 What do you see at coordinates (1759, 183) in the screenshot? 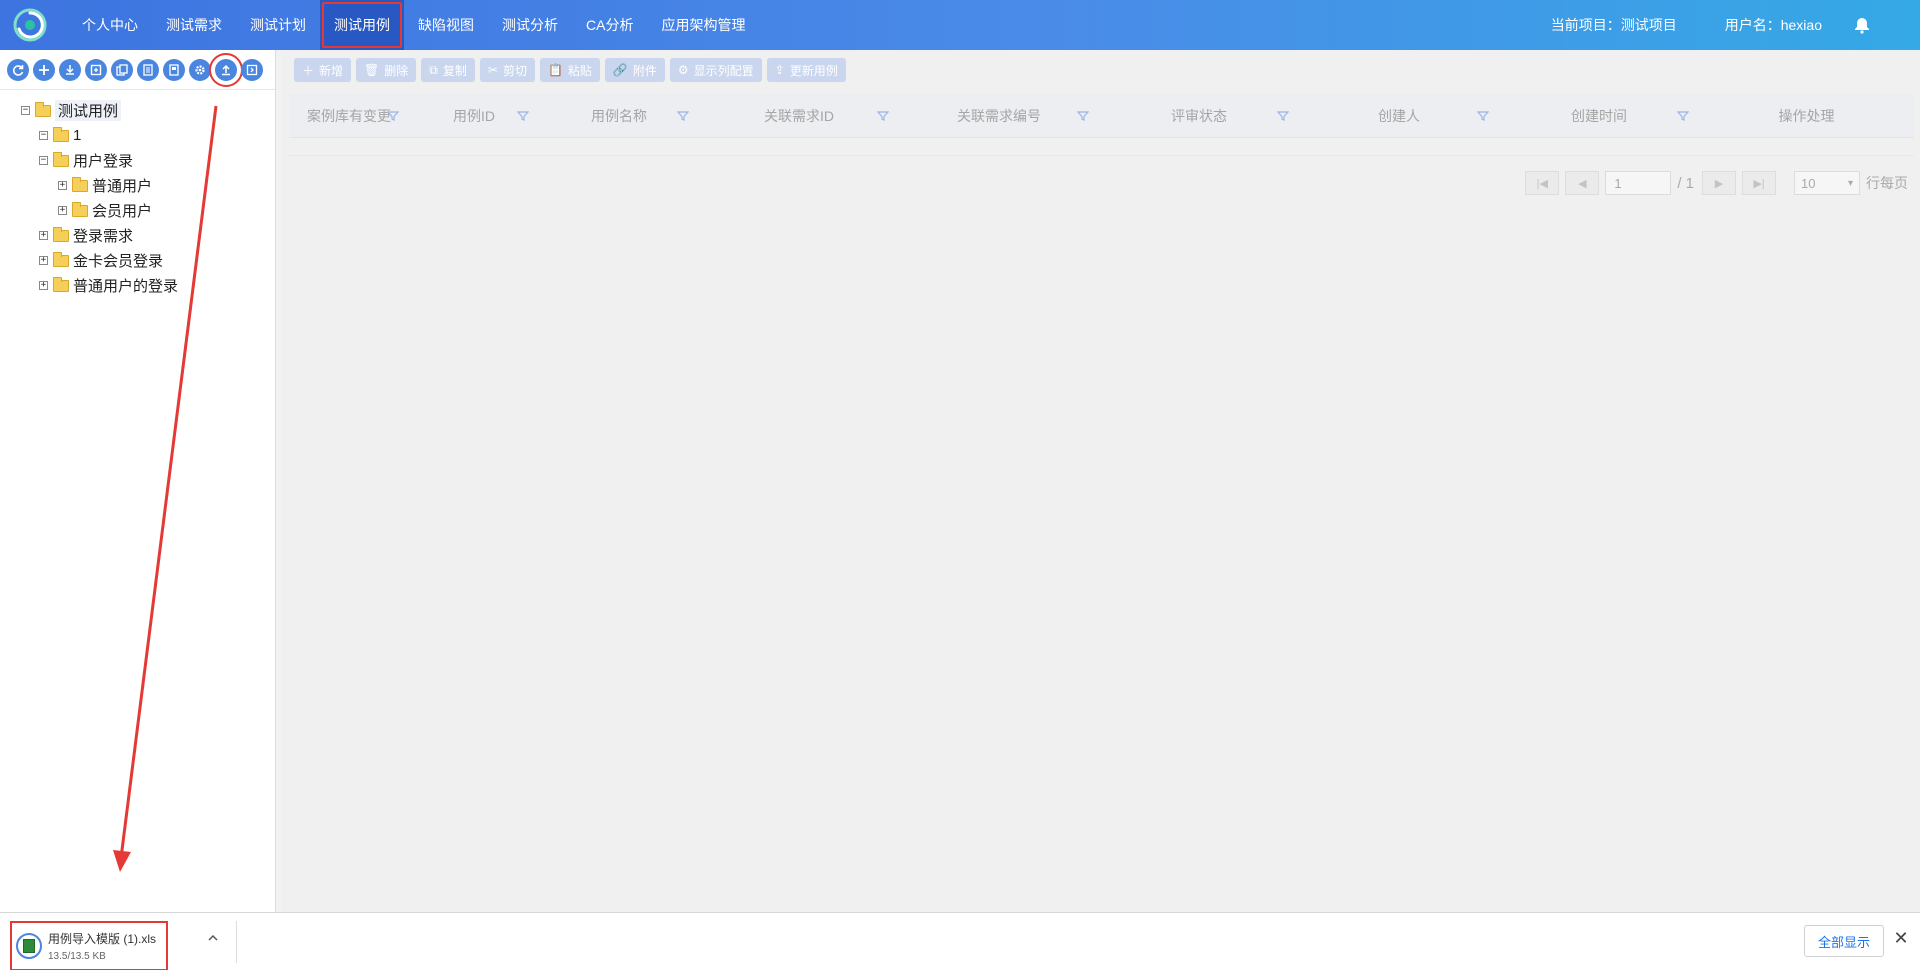
I see `last-page-button: ▶|` at bounding box center [1759, 183].